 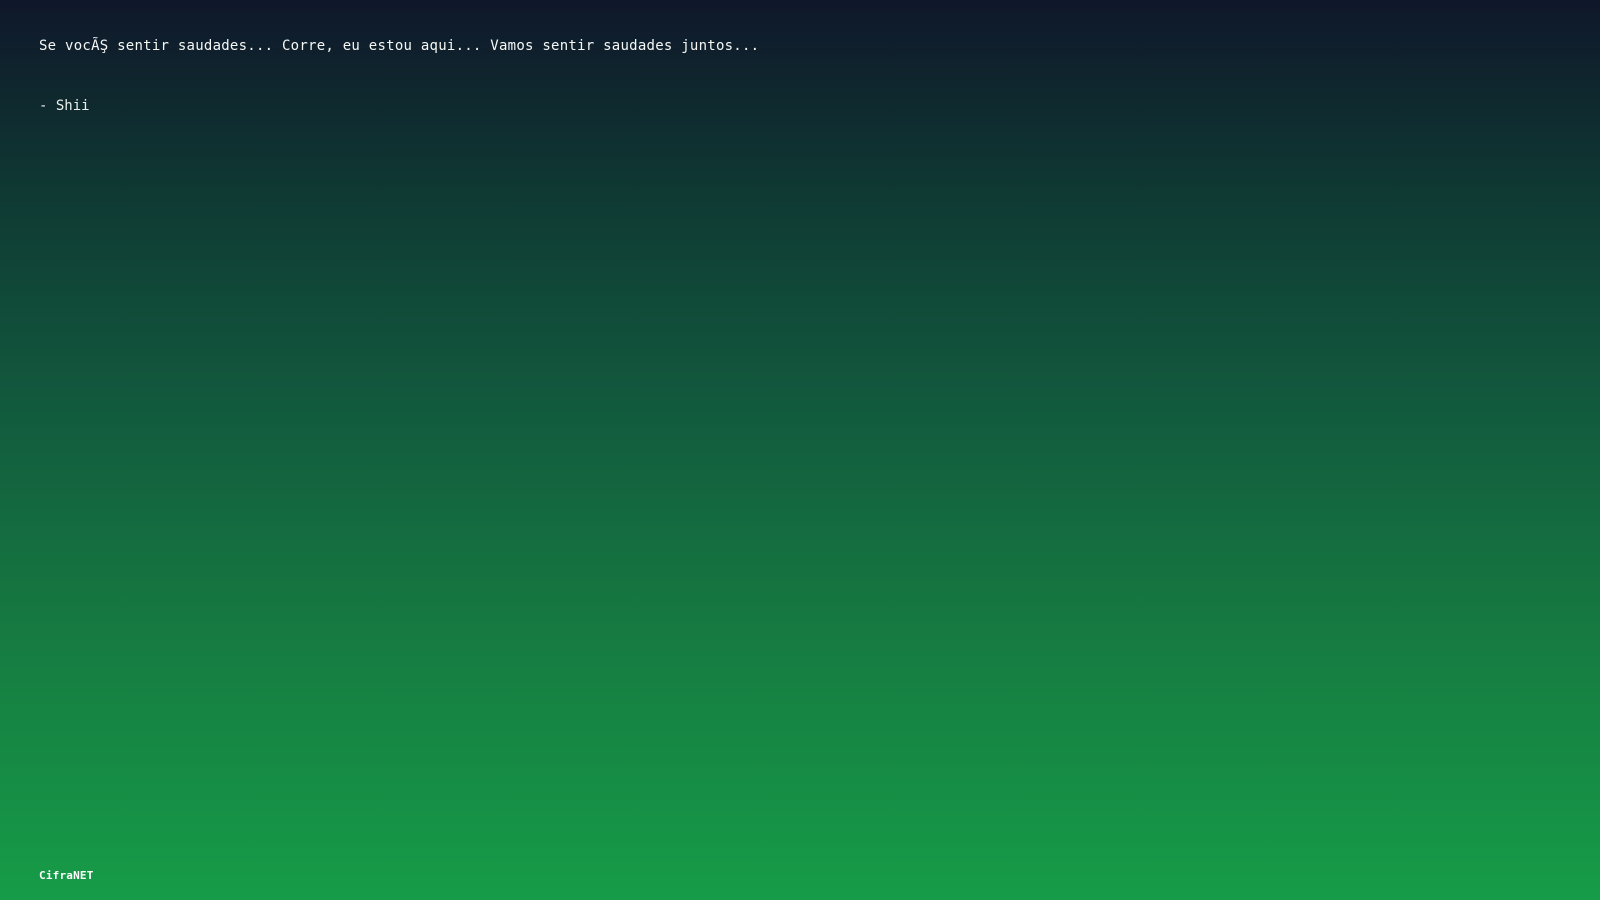 What do you see at coordinates (66, 875) in the screenshot?
I see `brand-label: CifraNET` at bounding box center [66, 875].